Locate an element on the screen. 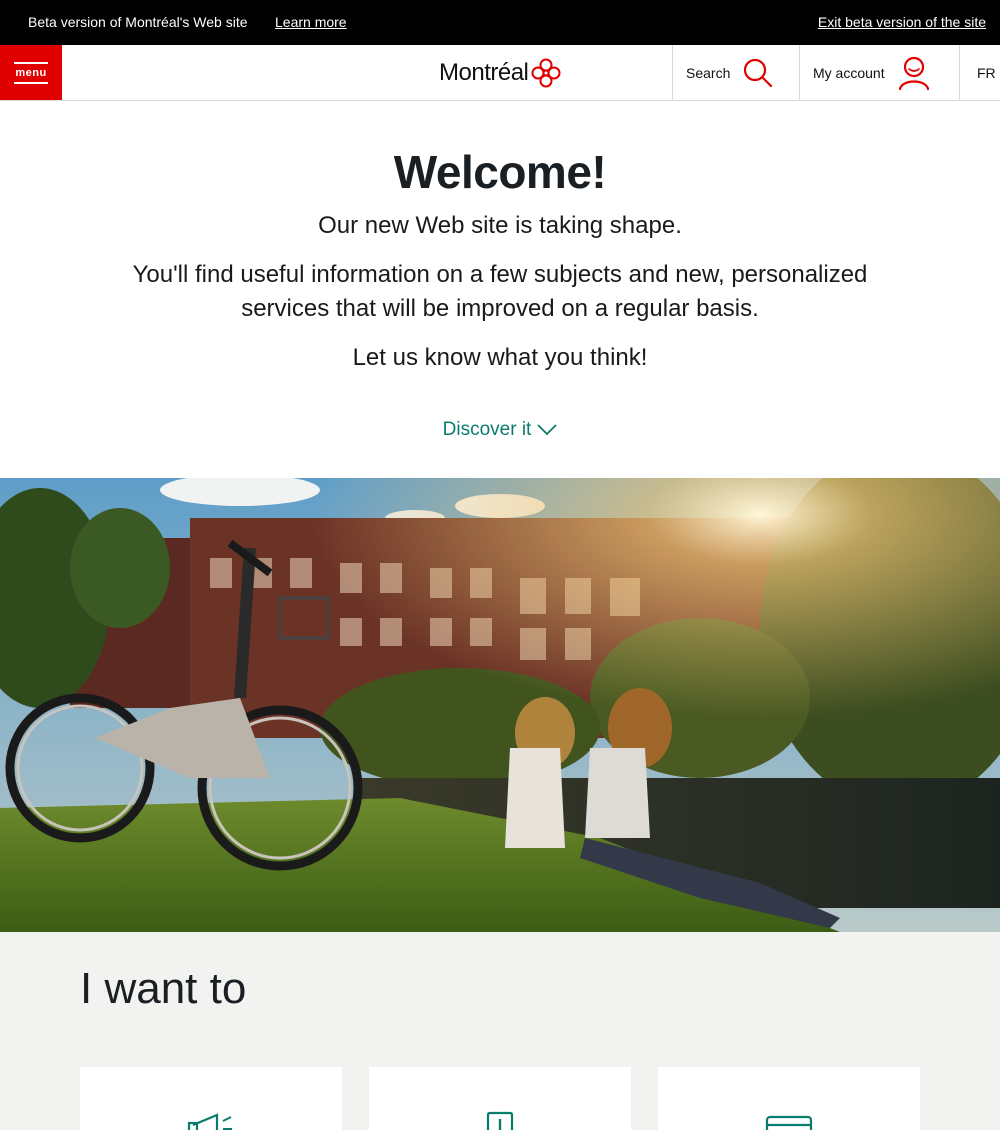 This screenshot has width=1000, height=1130. my-account-button: My account is located at coordinates (872, 72).